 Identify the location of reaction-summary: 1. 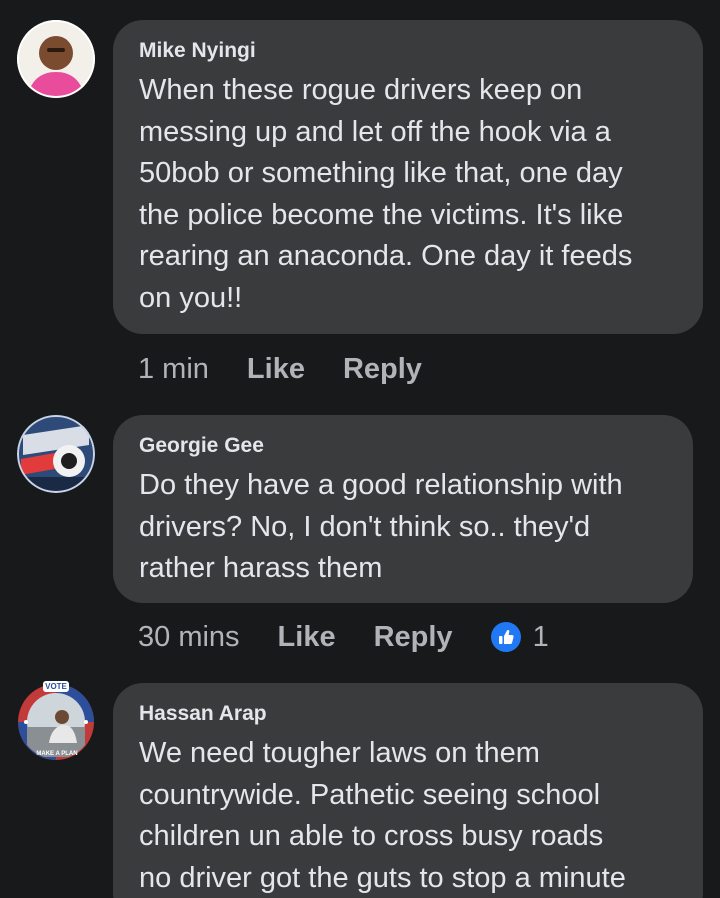
(519, 637).